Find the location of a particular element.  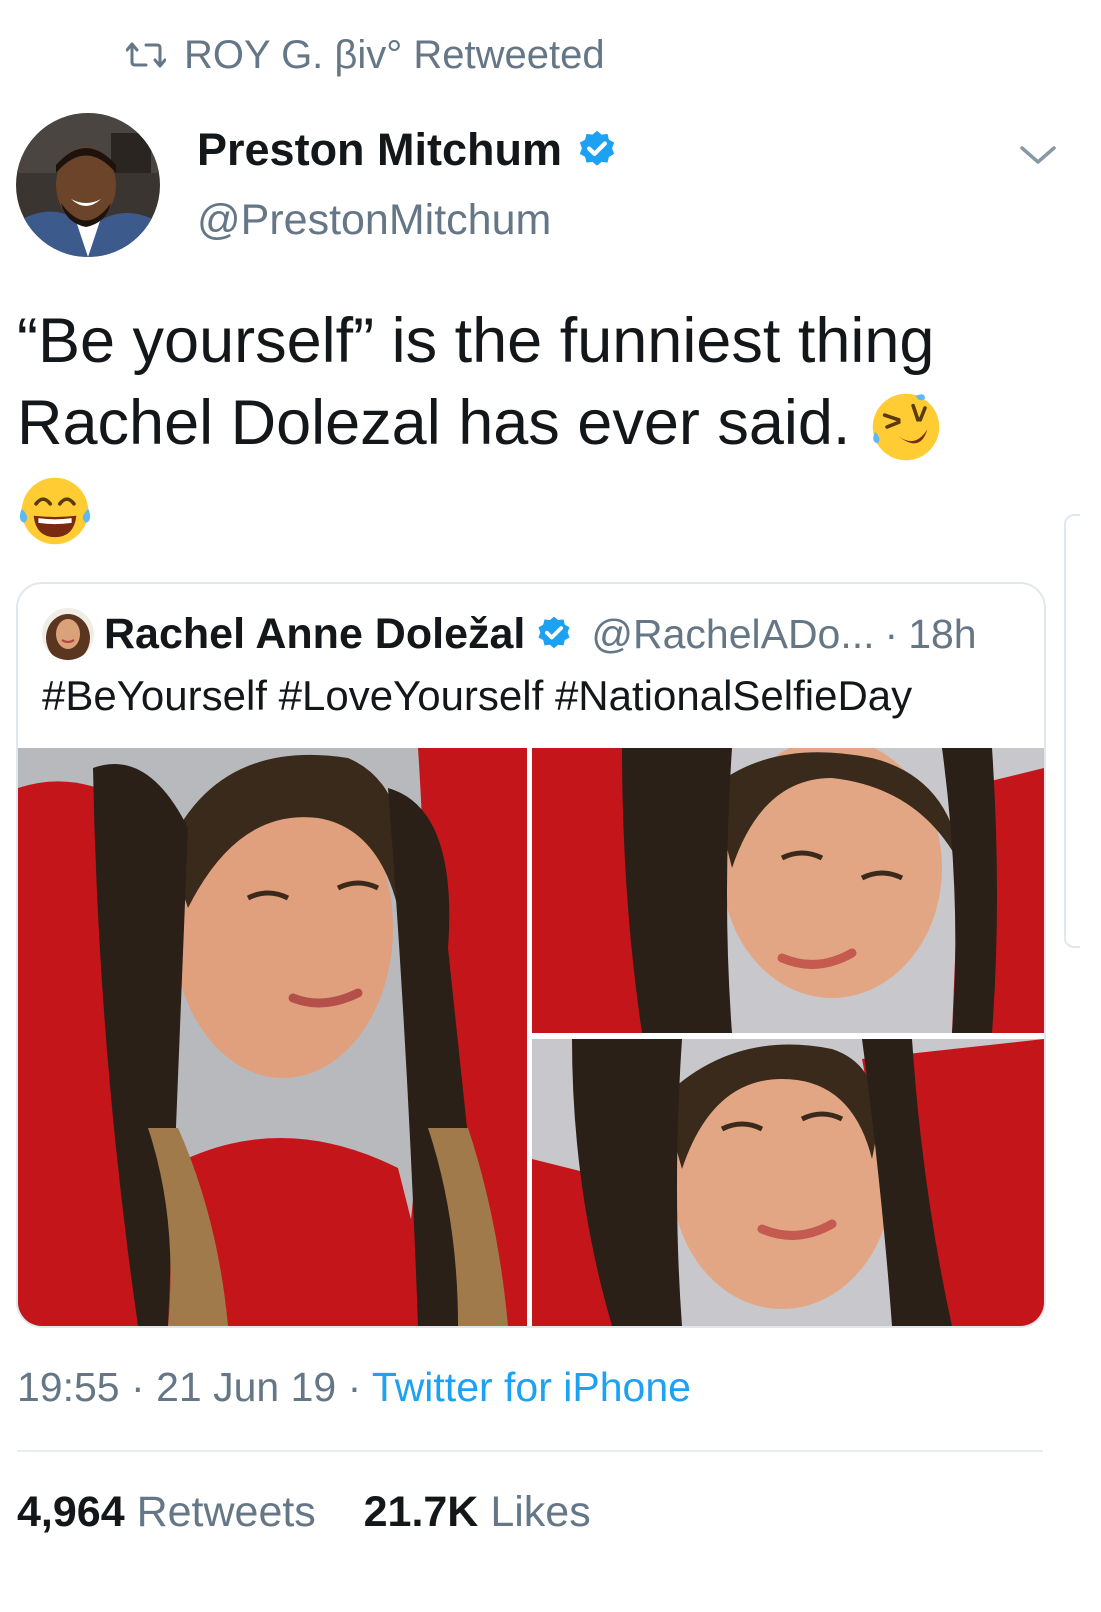

author-name-row: Preston Mitchum is located at coordinates (407, 150).